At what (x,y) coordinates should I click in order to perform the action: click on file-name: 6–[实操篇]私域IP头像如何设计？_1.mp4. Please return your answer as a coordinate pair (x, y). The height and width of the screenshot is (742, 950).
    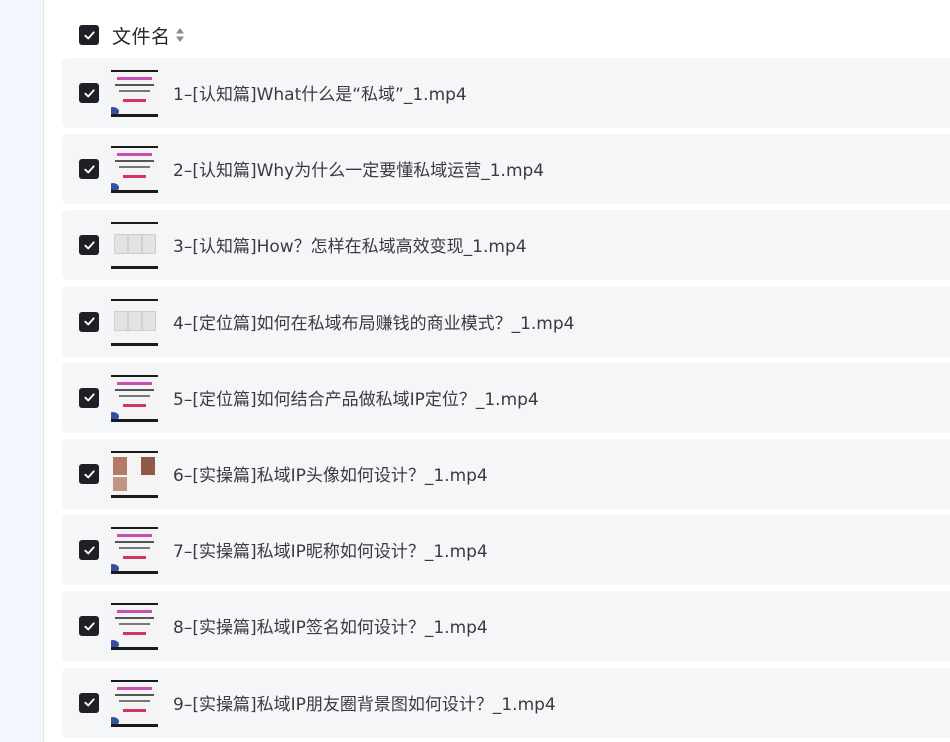
    Looking at the image, I should click on (330, 473).